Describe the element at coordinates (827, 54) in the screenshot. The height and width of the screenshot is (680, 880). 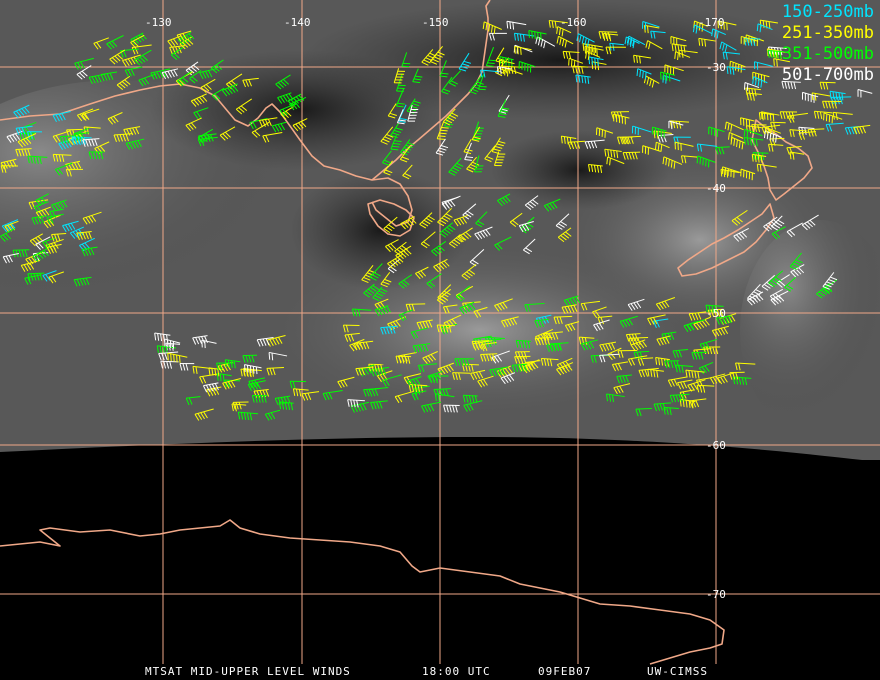
I see `legend-item-351-500: 351-500mb` at that location.